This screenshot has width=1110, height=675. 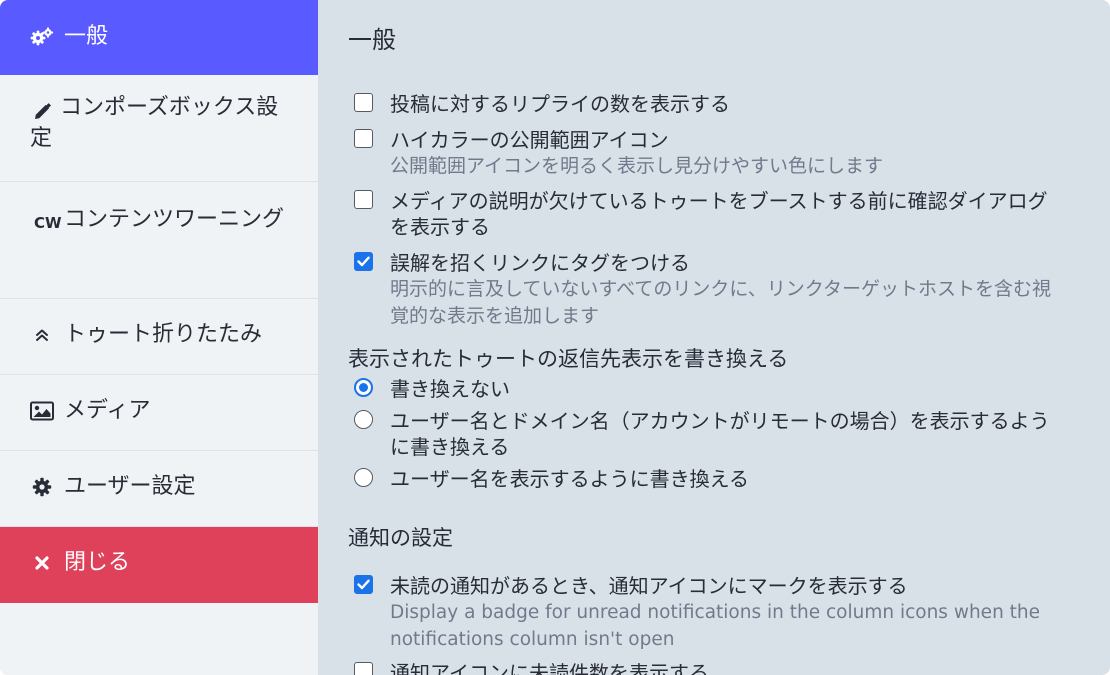 I want to click on radio-label: ユーザー名を表示するように書き換える, so click(x=569, y=479).